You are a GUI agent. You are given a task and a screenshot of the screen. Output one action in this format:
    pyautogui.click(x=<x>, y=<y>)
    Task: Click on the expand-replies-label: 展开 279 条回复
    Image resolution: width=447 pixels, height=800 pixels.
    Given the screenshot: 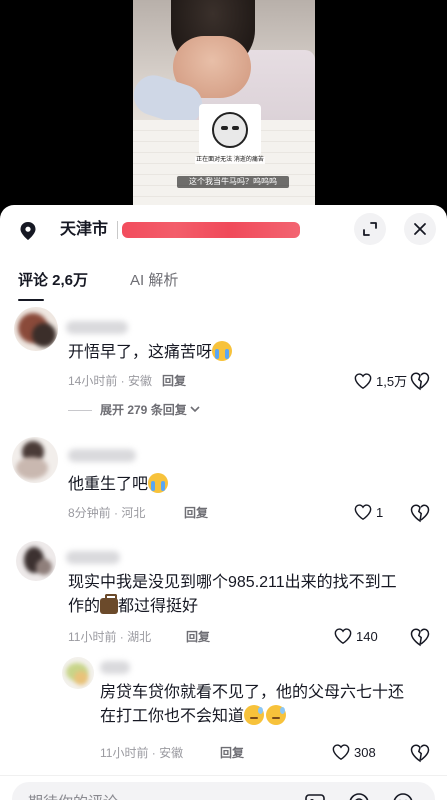 What is the action you would take?
    pyautogui.click(x=143, y=410)
    